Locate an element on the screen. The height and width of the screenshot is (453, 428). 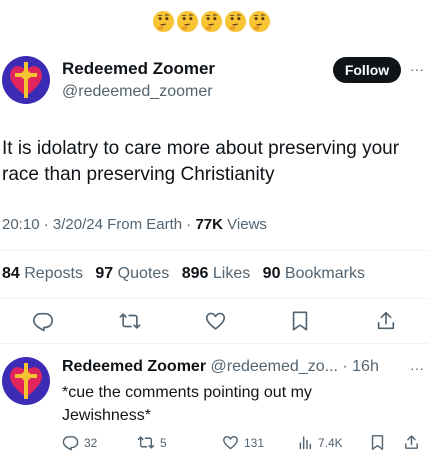
tweet-source: From Earth is located at coordinates (145, 224).